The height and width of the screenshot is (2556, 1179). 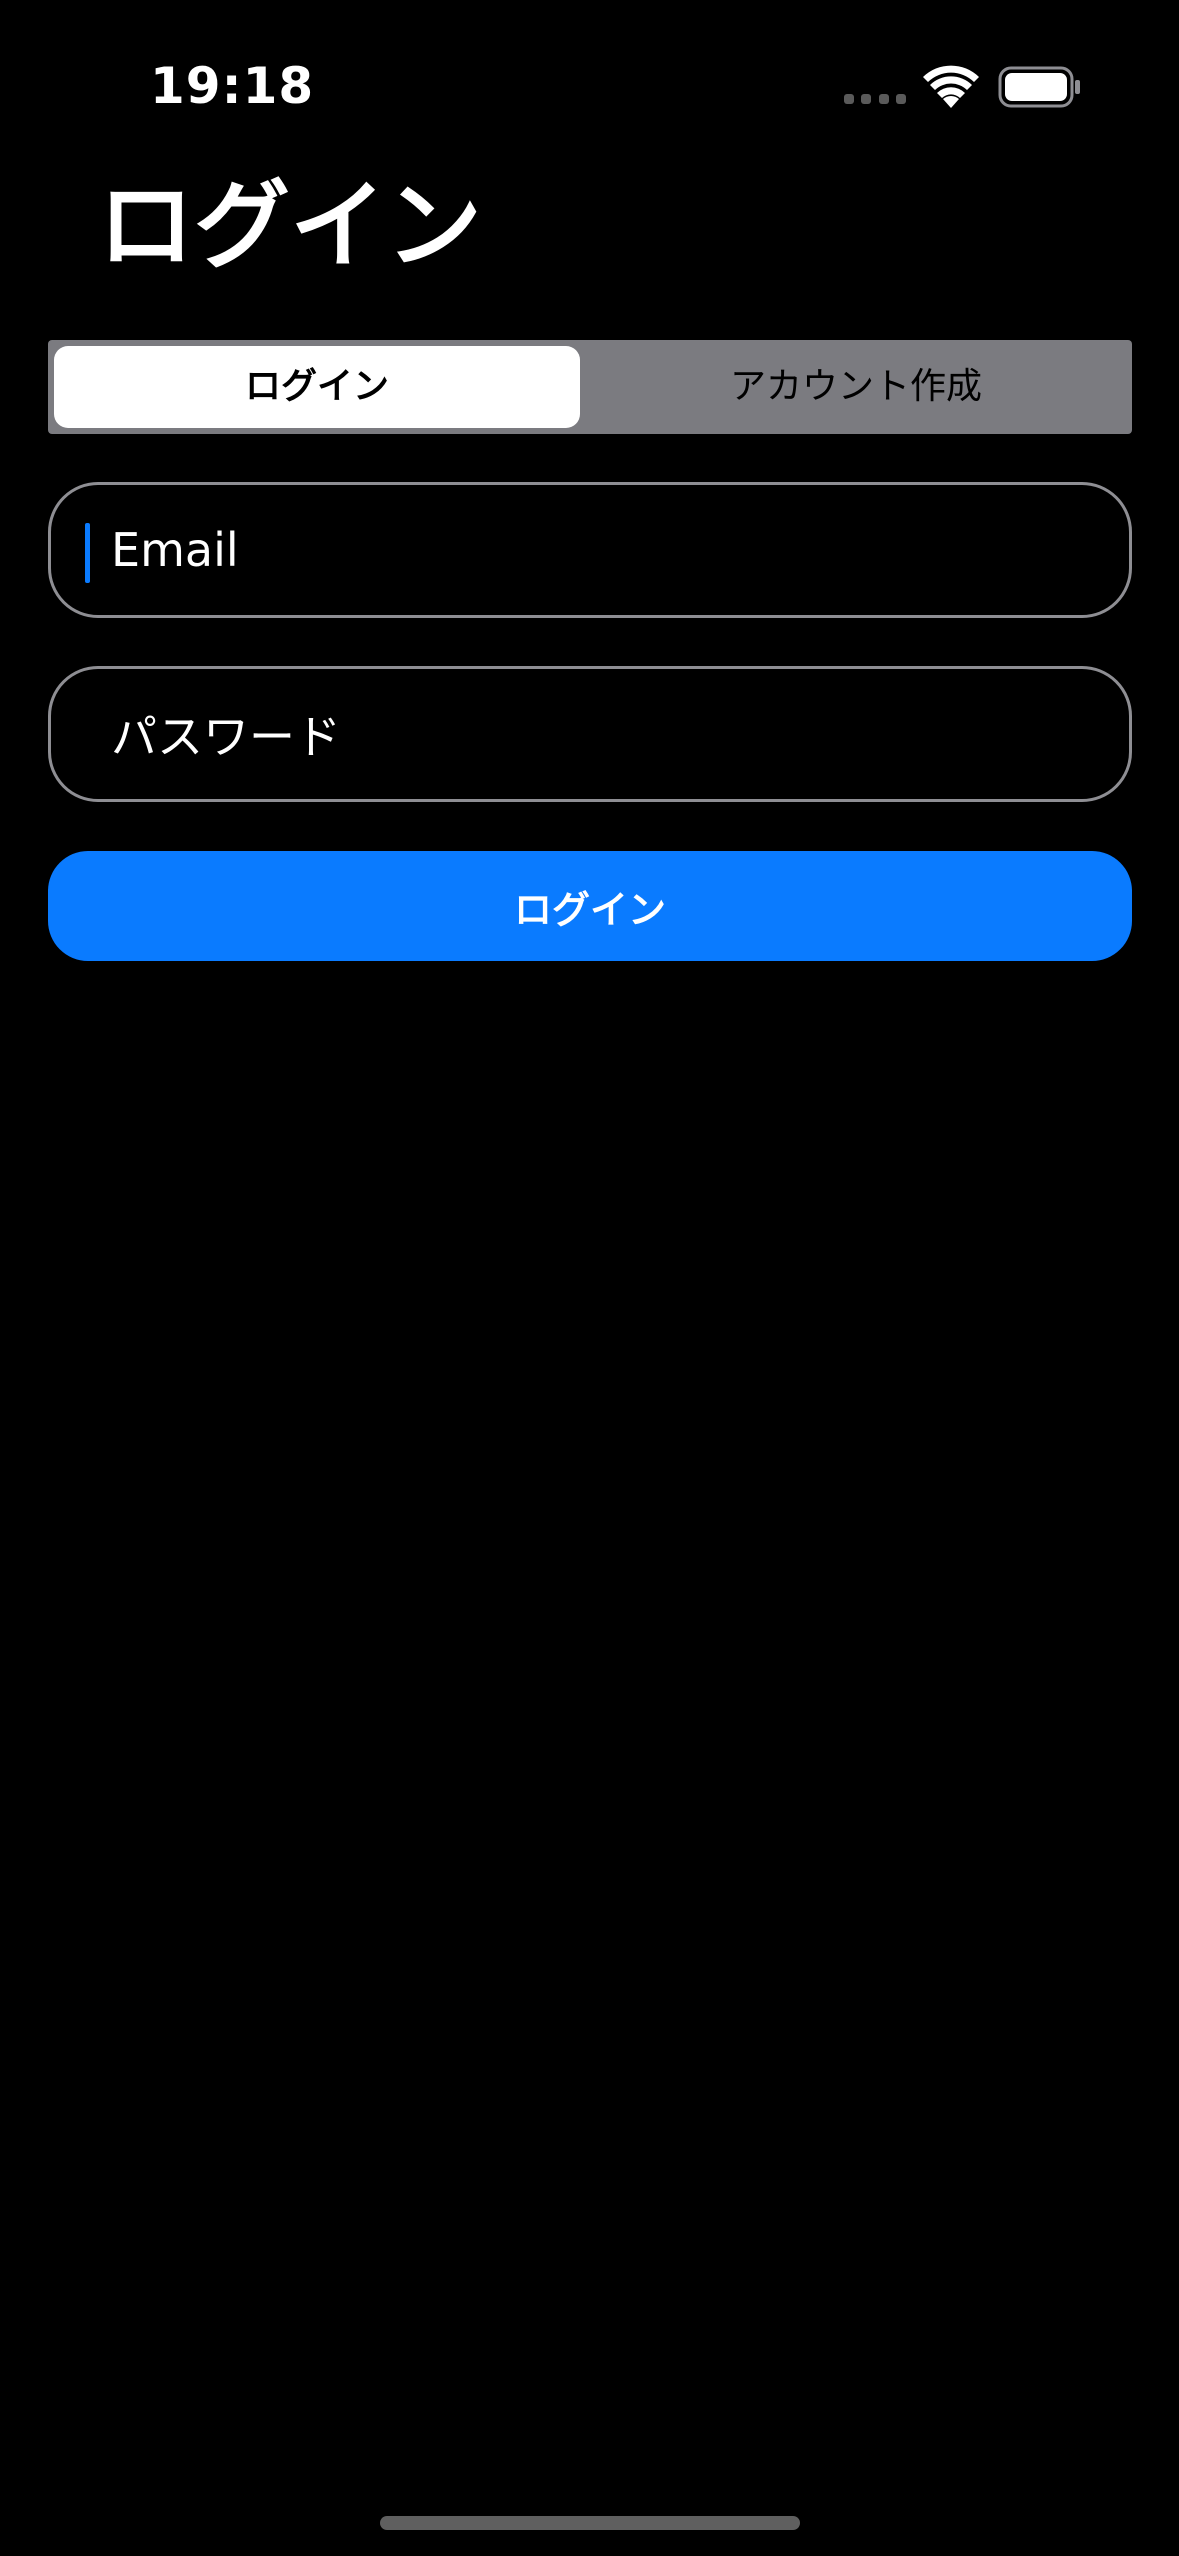 I want to click on text-cursor, so click(x=87, y=553).